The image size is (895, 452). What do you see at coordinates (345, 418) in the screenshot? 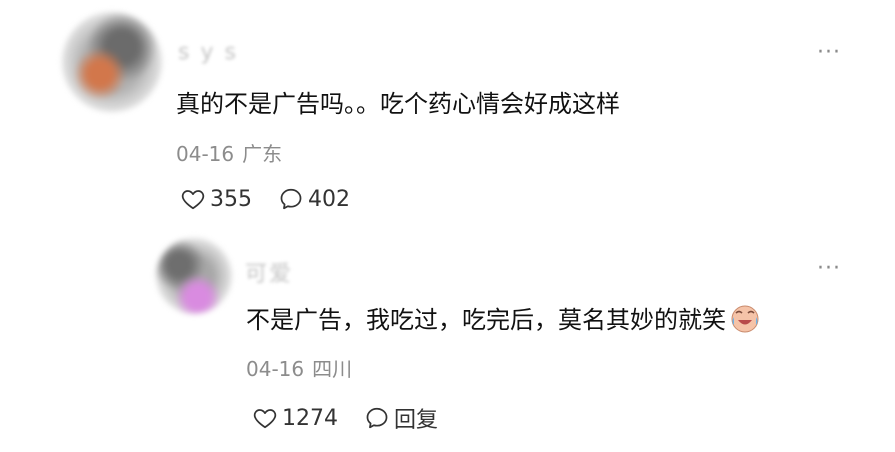
I see `comment-actions: 1274 回复` at bounding box center [345, 418].